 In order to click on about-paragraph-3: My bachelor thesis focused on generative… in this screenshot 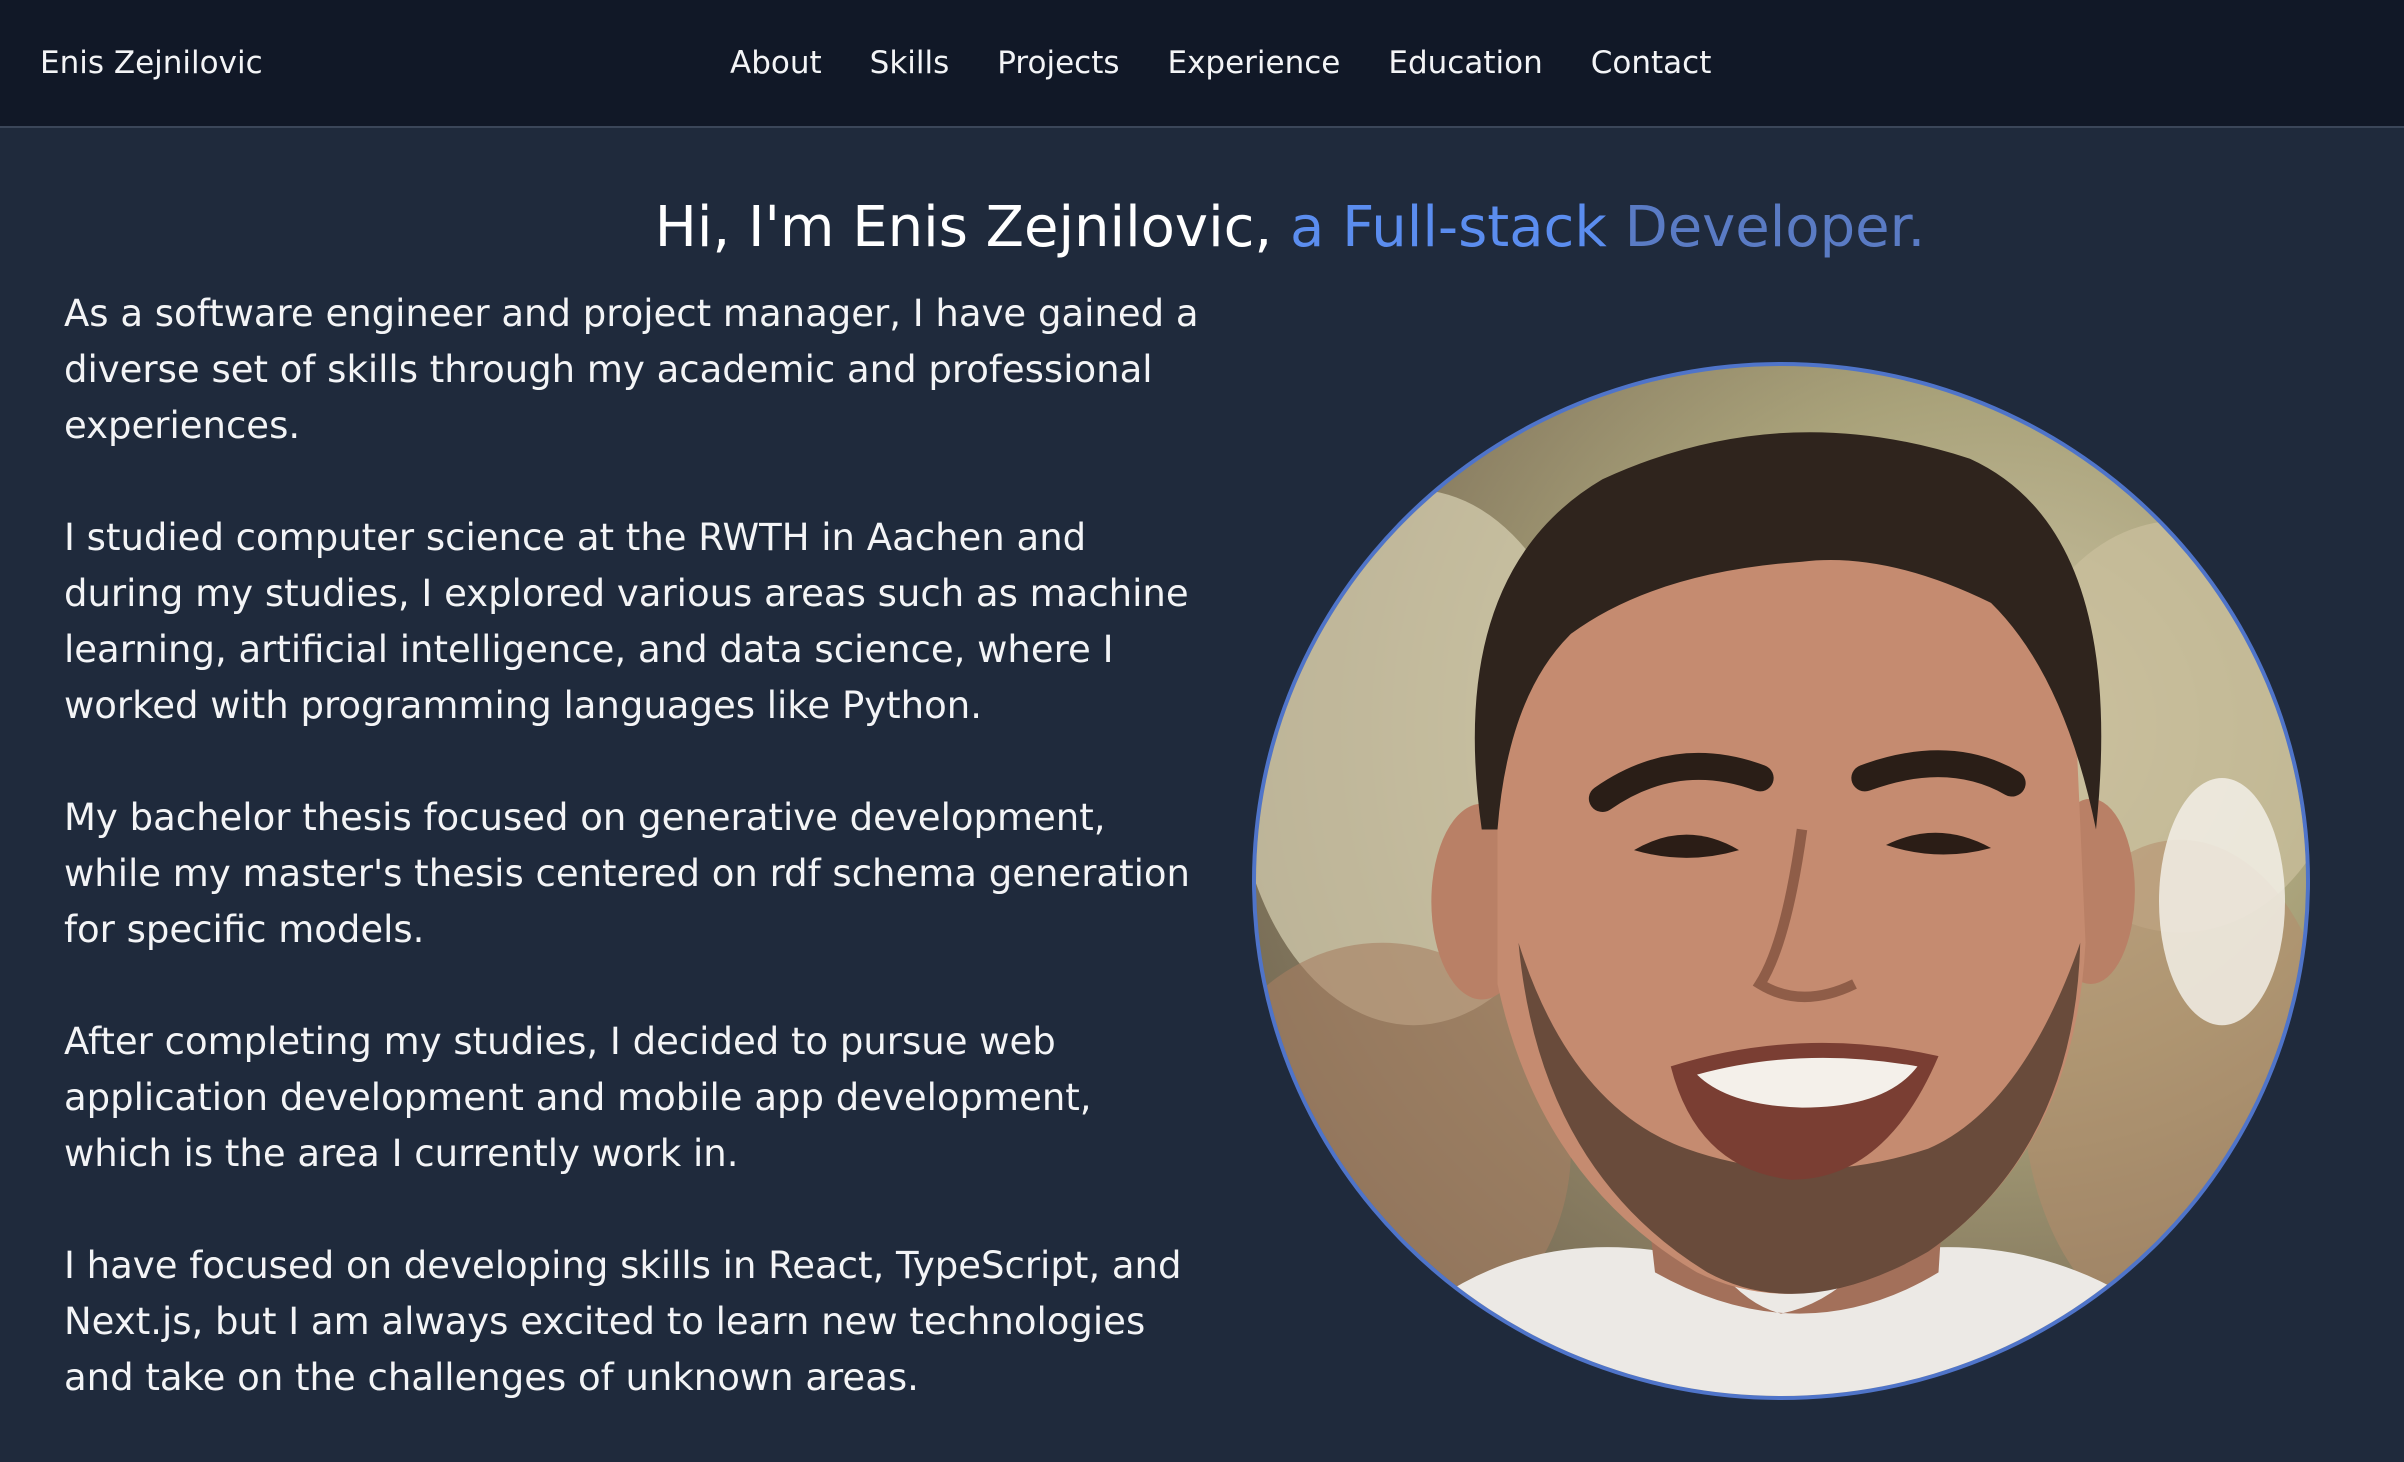, I will do `click(627, 873)`.